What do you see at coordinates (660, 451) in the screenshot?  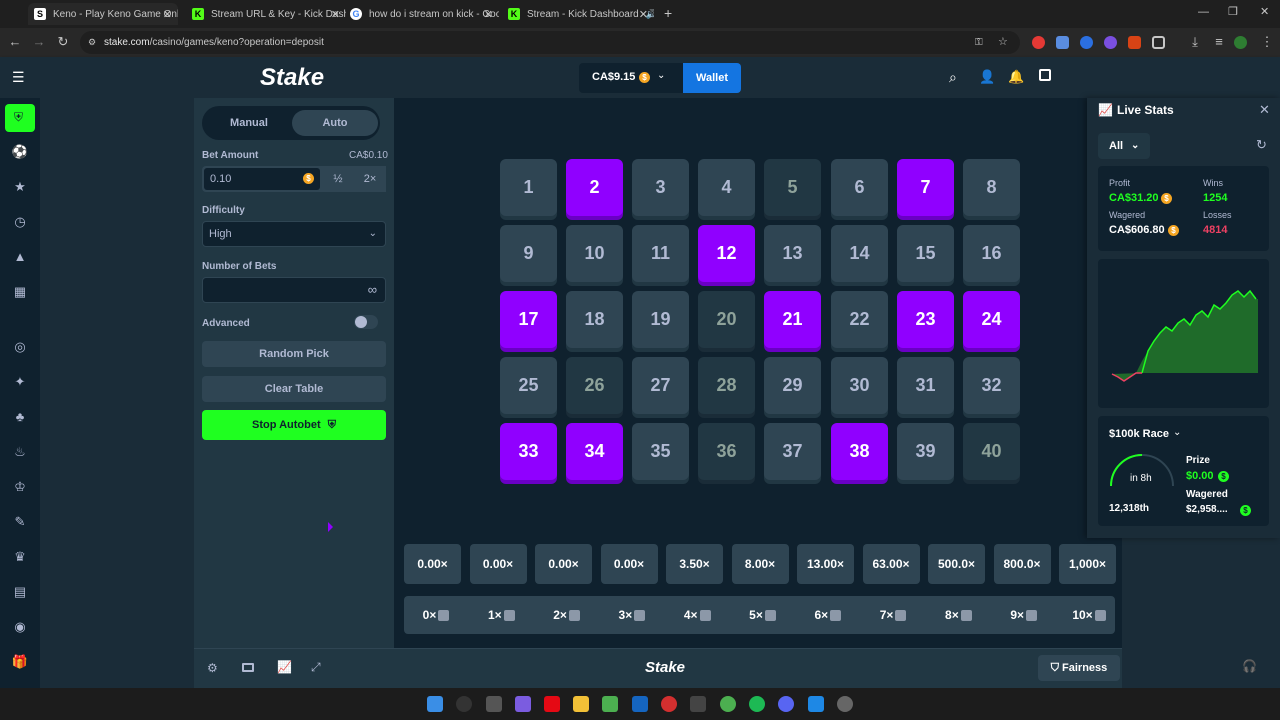 I see `keno-tile: 35` at bounding box center [660, 451].